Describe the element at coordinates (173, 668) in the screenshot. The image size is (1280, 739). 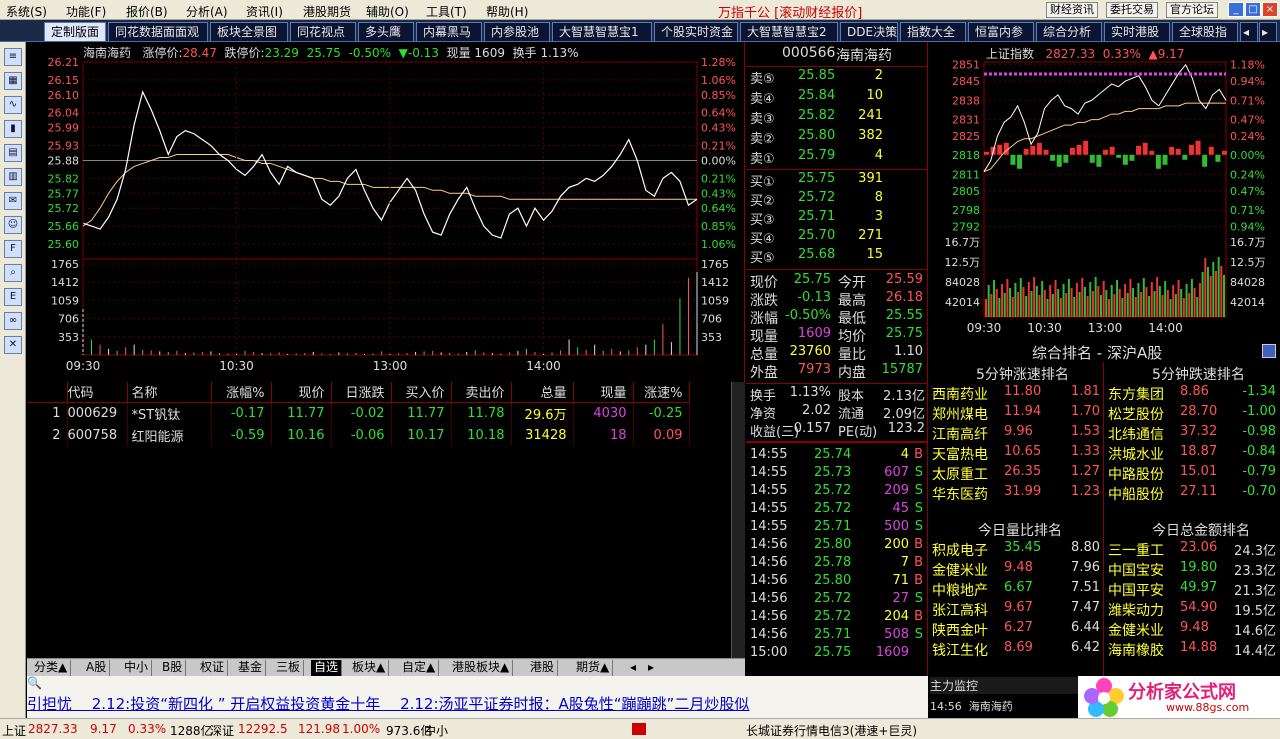
I see `cat-tab-b-share: B股` at that location.